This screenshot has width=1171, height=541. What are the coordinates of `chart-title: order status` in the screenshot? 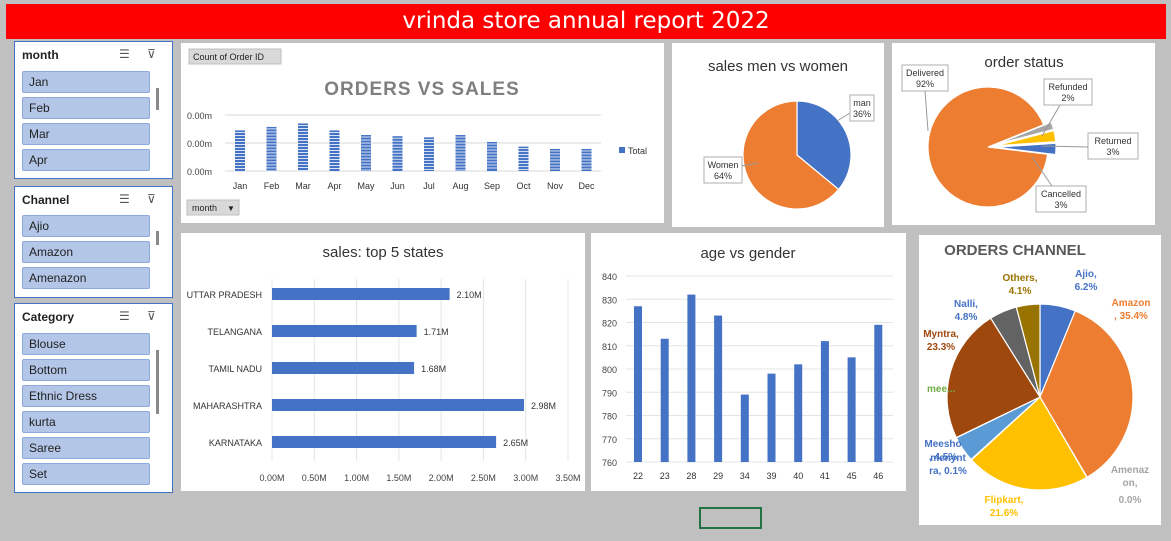 It's located at (1023, 62).